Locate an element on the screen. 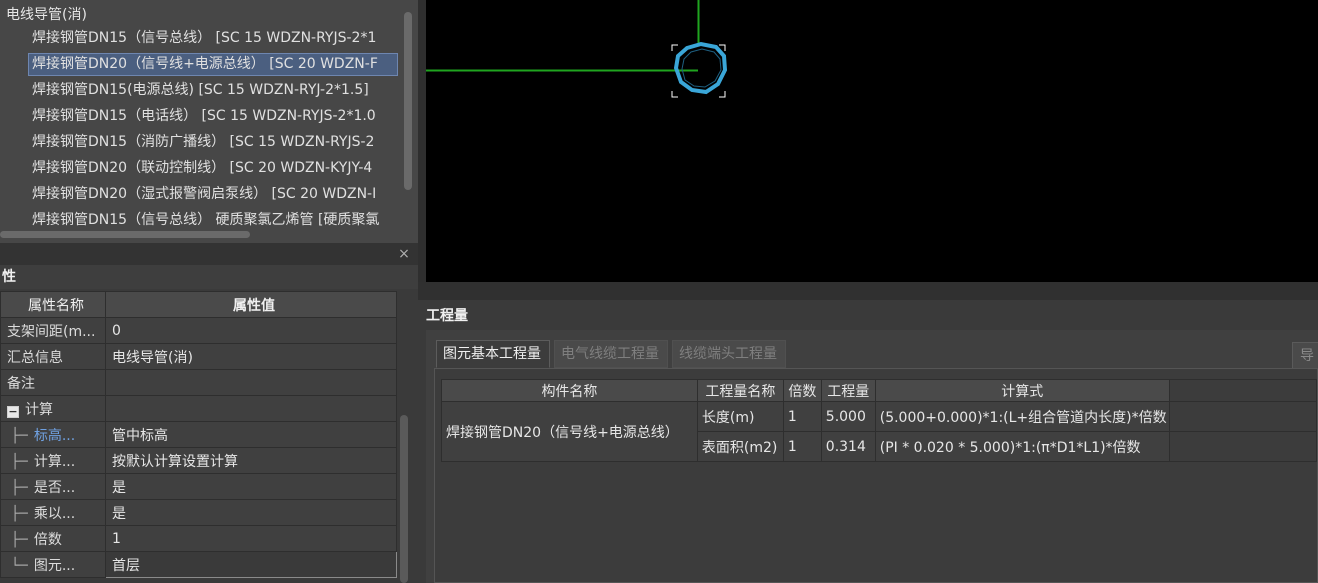  quantity-panel-top-strip is located at coordinates (868, 291).